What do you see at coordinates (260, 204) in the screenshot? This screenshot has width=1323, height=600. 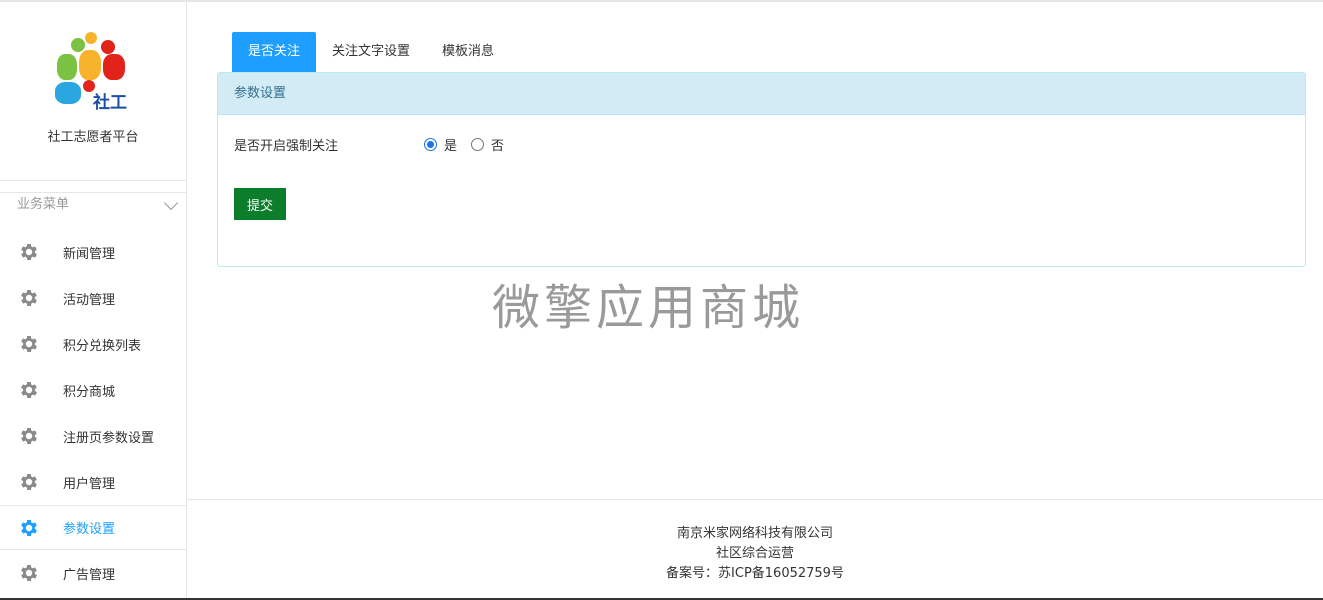 I see `submit-button: 提交` at bounding box center [260, 204].